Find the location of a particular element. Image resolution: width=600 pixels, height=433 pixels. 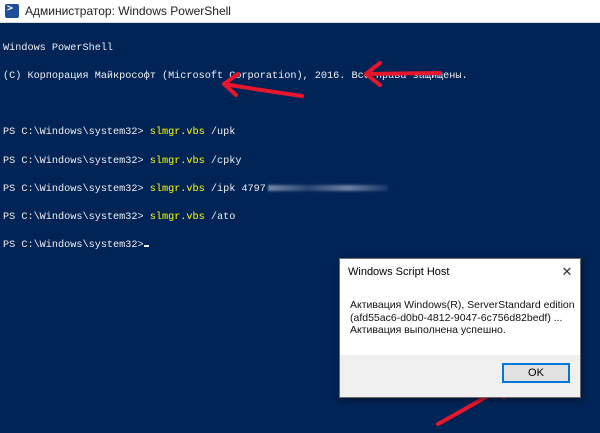

close-icon: ✕ is located at coordinates (567, 272).